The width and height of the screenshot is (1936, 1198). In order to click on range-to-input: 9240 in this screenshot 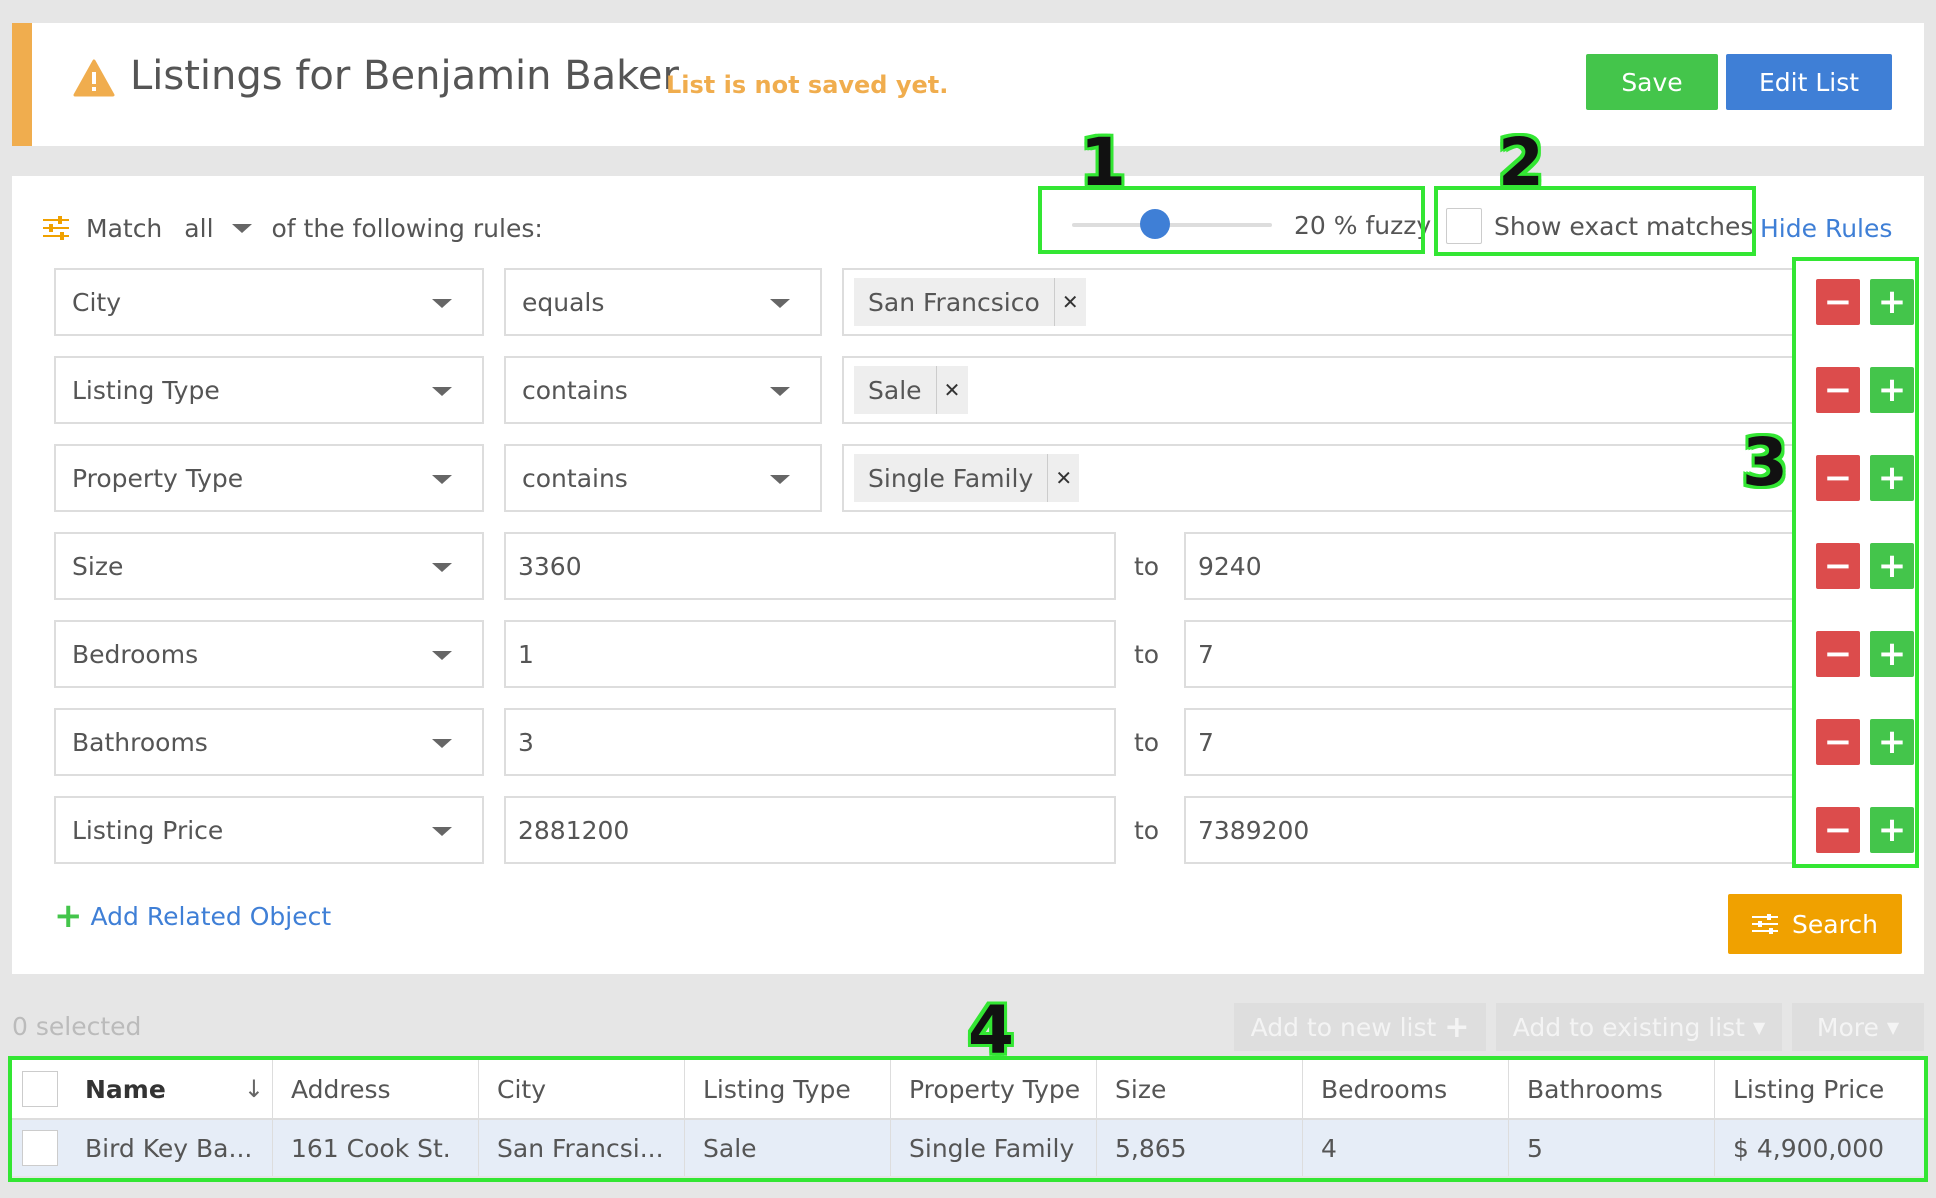, I will do `click(1490, 566)`.